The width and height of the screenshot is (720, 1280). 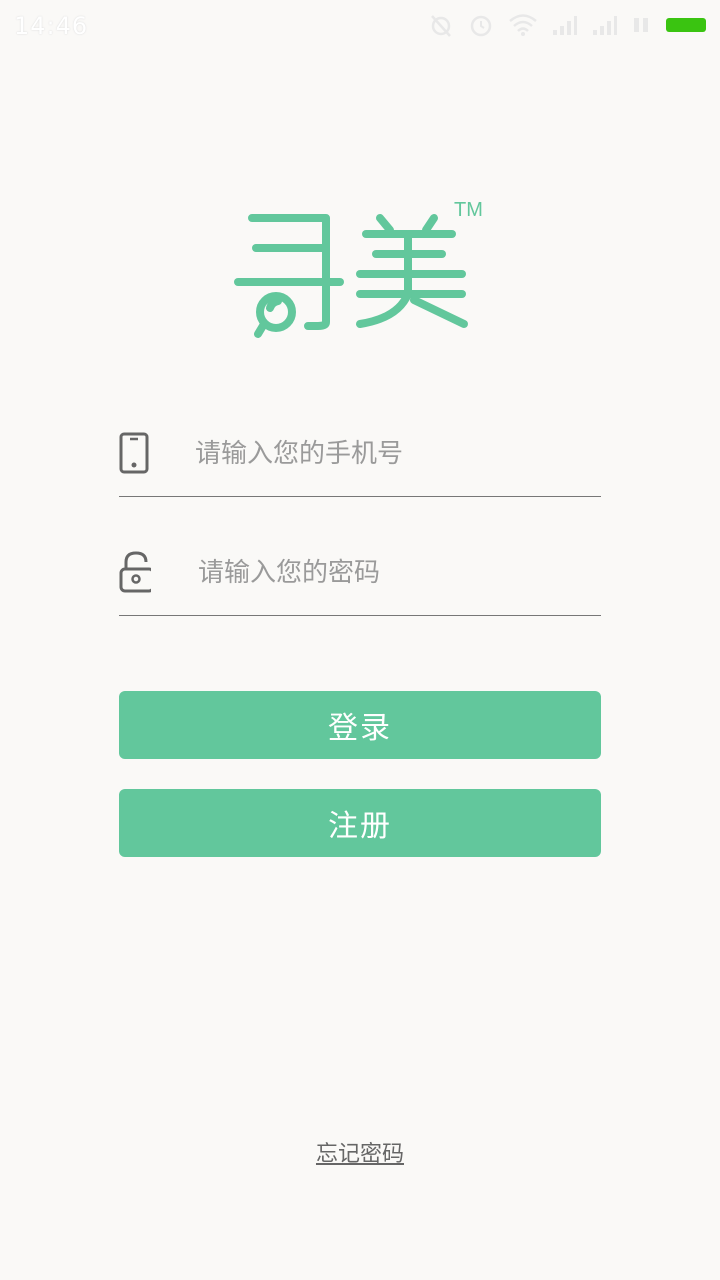 I want to click on wifi-icon, so click(x=523, y=25).